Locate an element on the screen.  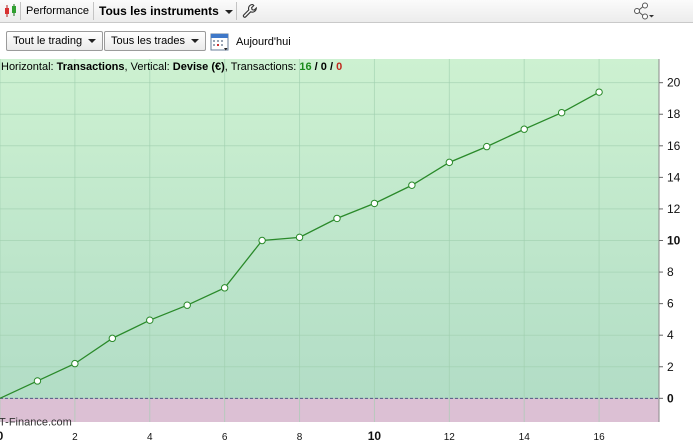
x-tick-label: 0 is located at coordinates (2, 436).